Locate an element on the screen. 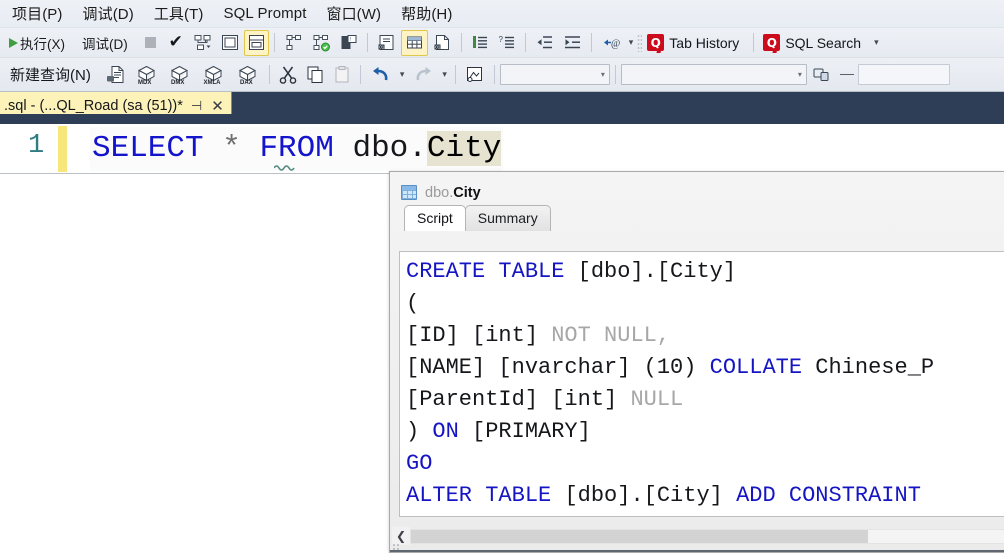 This screenshot has height=553, width=1004. connect-object-explorer-button is located at coordinates (822, 75).